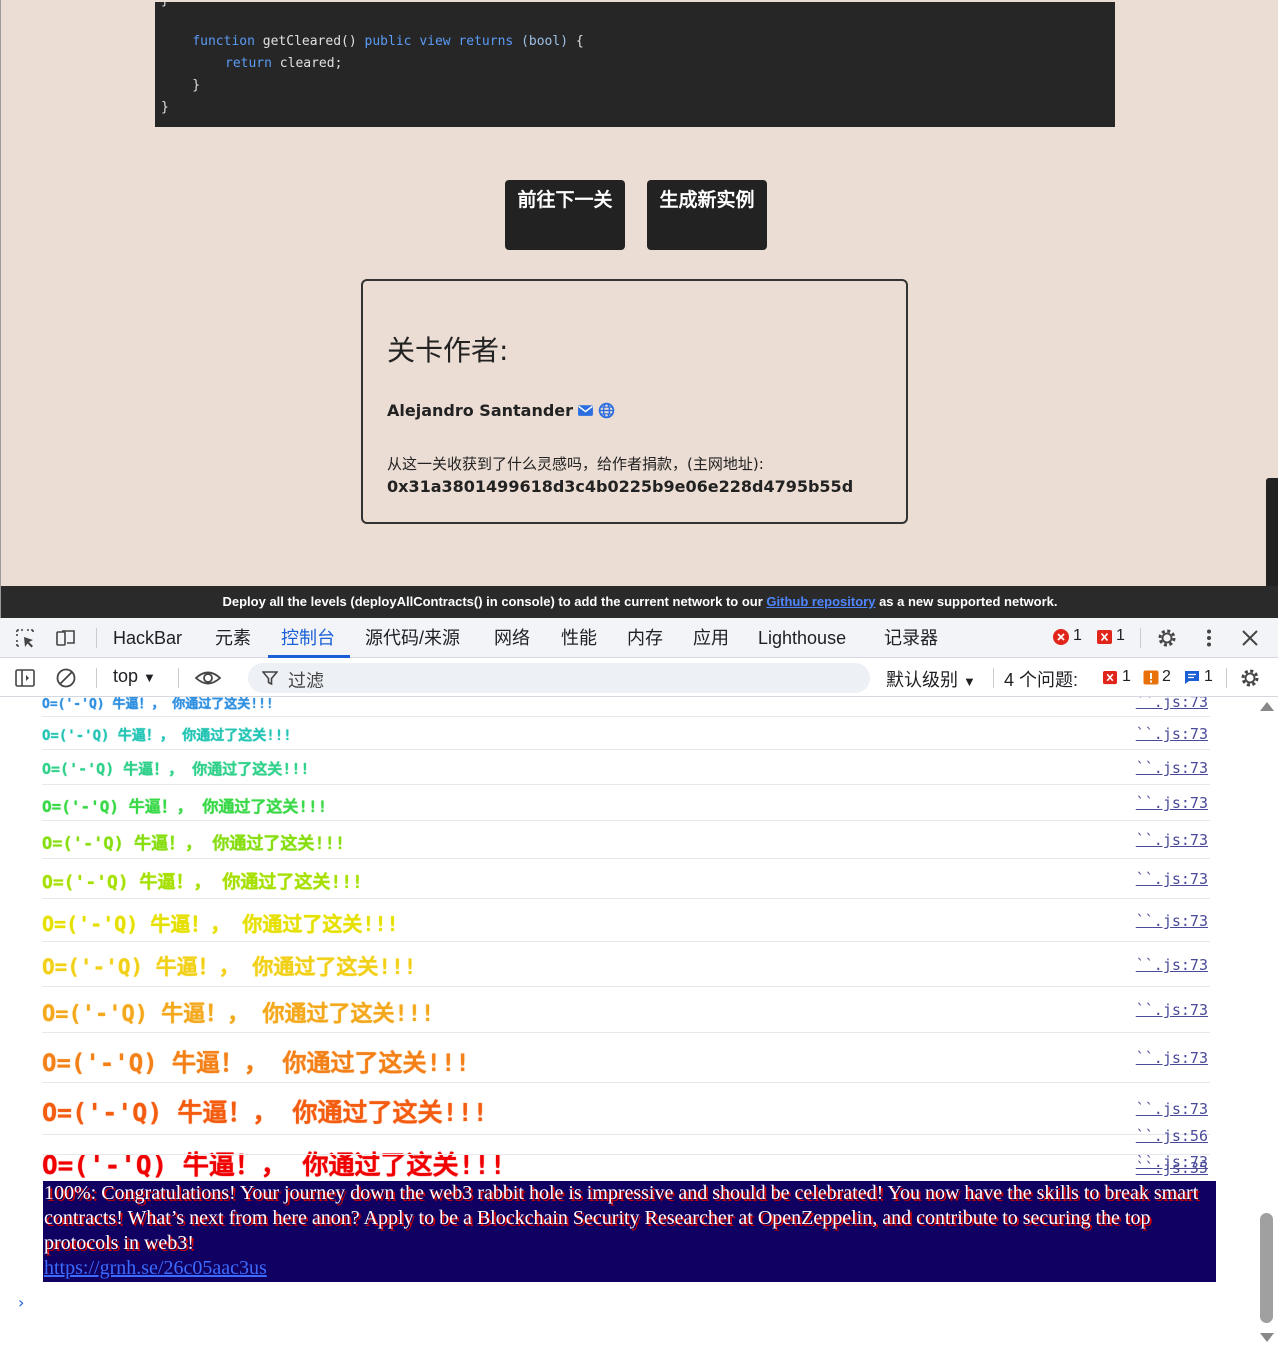 The image size is (1278, 1347). I want to click on filter-input: 过滤, so click(559, 678).